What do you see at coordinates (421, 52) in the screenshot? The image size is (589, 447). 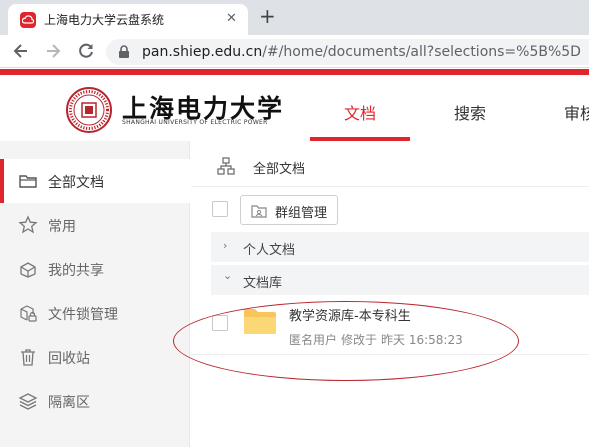 I see `url-path: /#/home/documents/all?selections=%5B%5D` at bounding box center [421, 52].